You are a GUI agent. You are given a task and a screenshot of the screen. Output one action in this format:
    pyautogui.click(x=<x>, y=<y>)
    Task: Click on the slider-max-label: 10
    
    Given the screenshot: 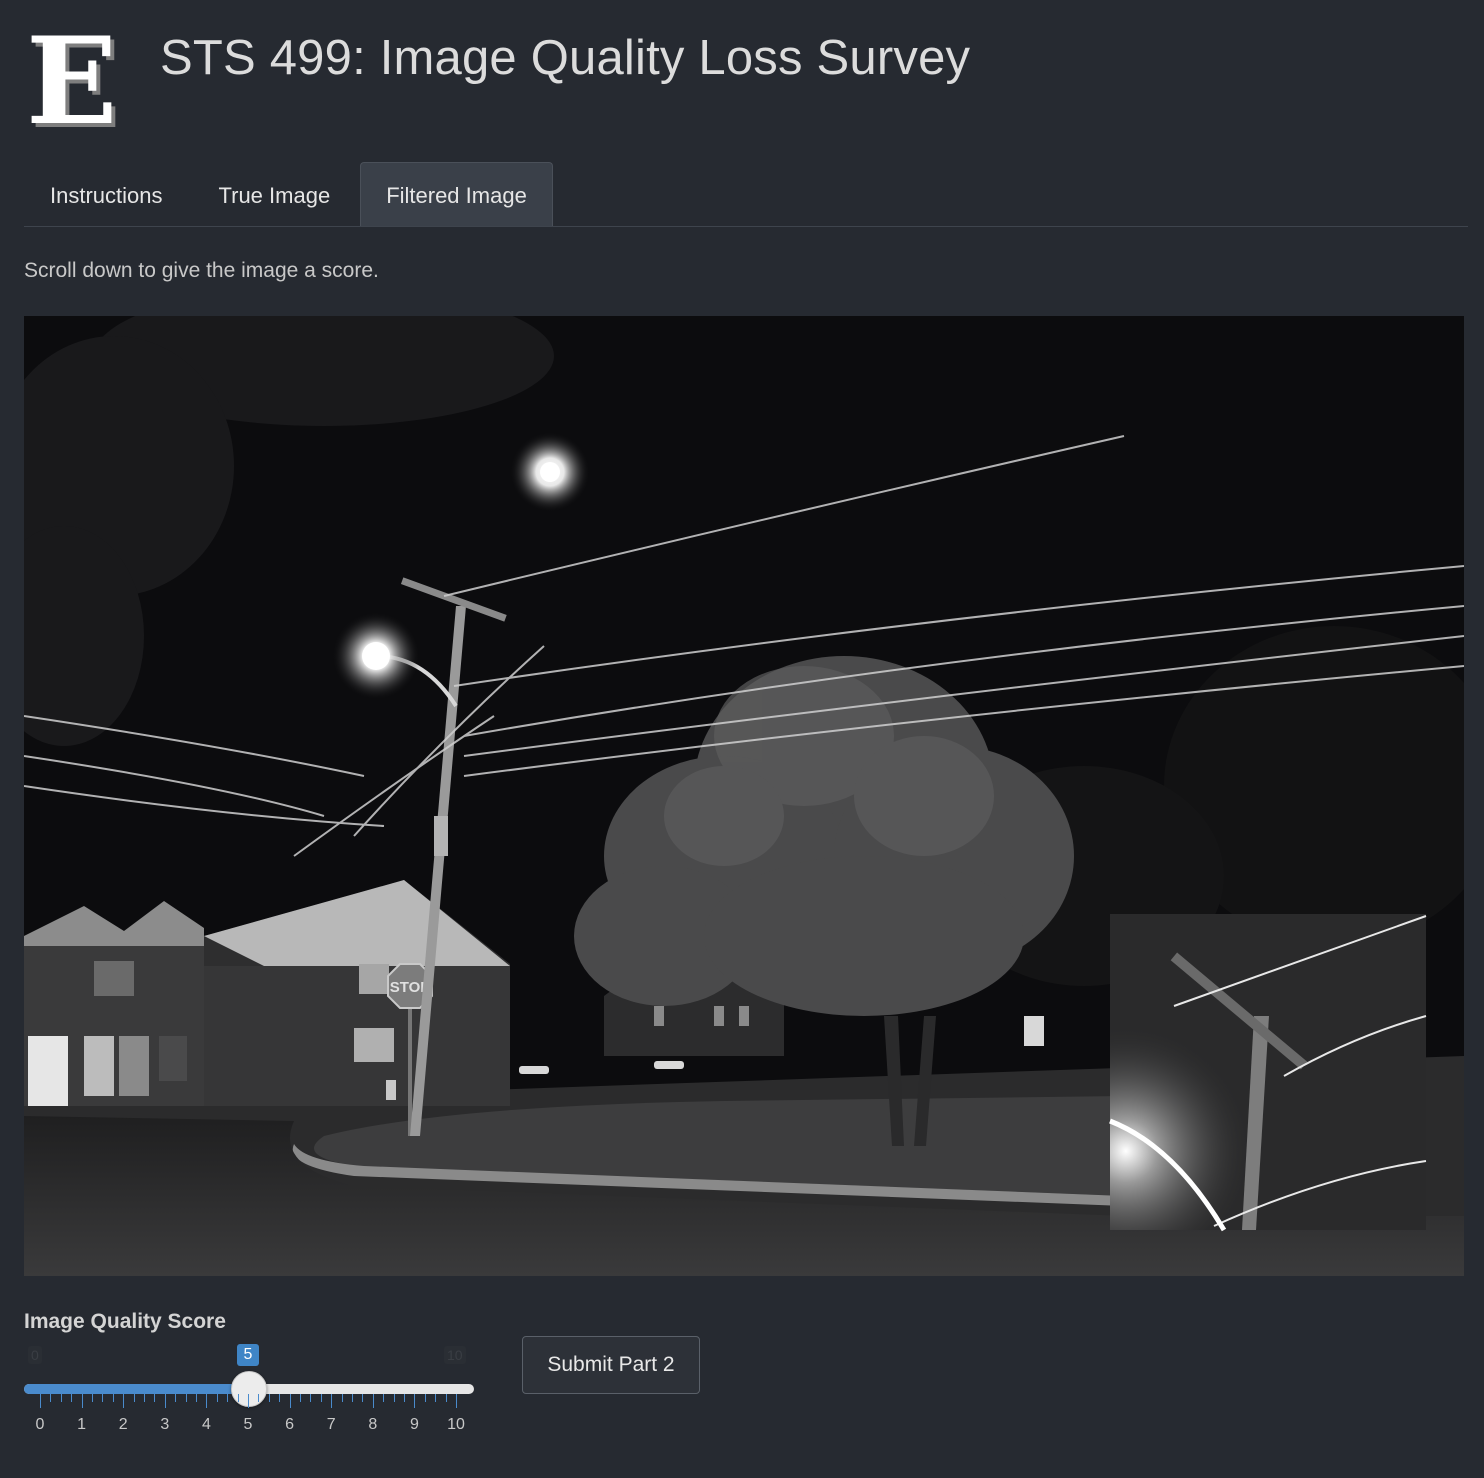 What is the action you would take?
    pyautogui.click(x=455, y=1355)
    